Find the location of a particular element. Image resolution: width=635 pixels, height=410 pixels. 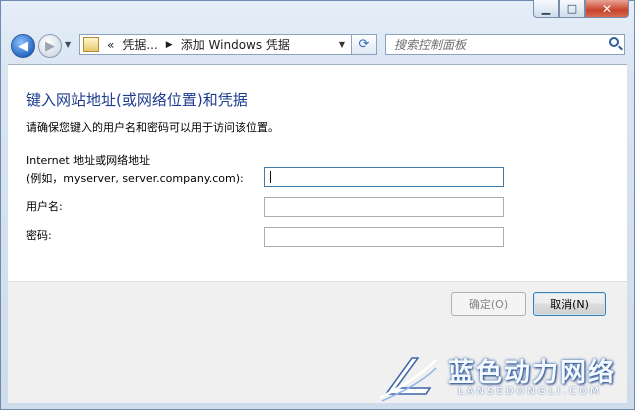

ok-button: 确定(O) is located at coordinates (488, 304).